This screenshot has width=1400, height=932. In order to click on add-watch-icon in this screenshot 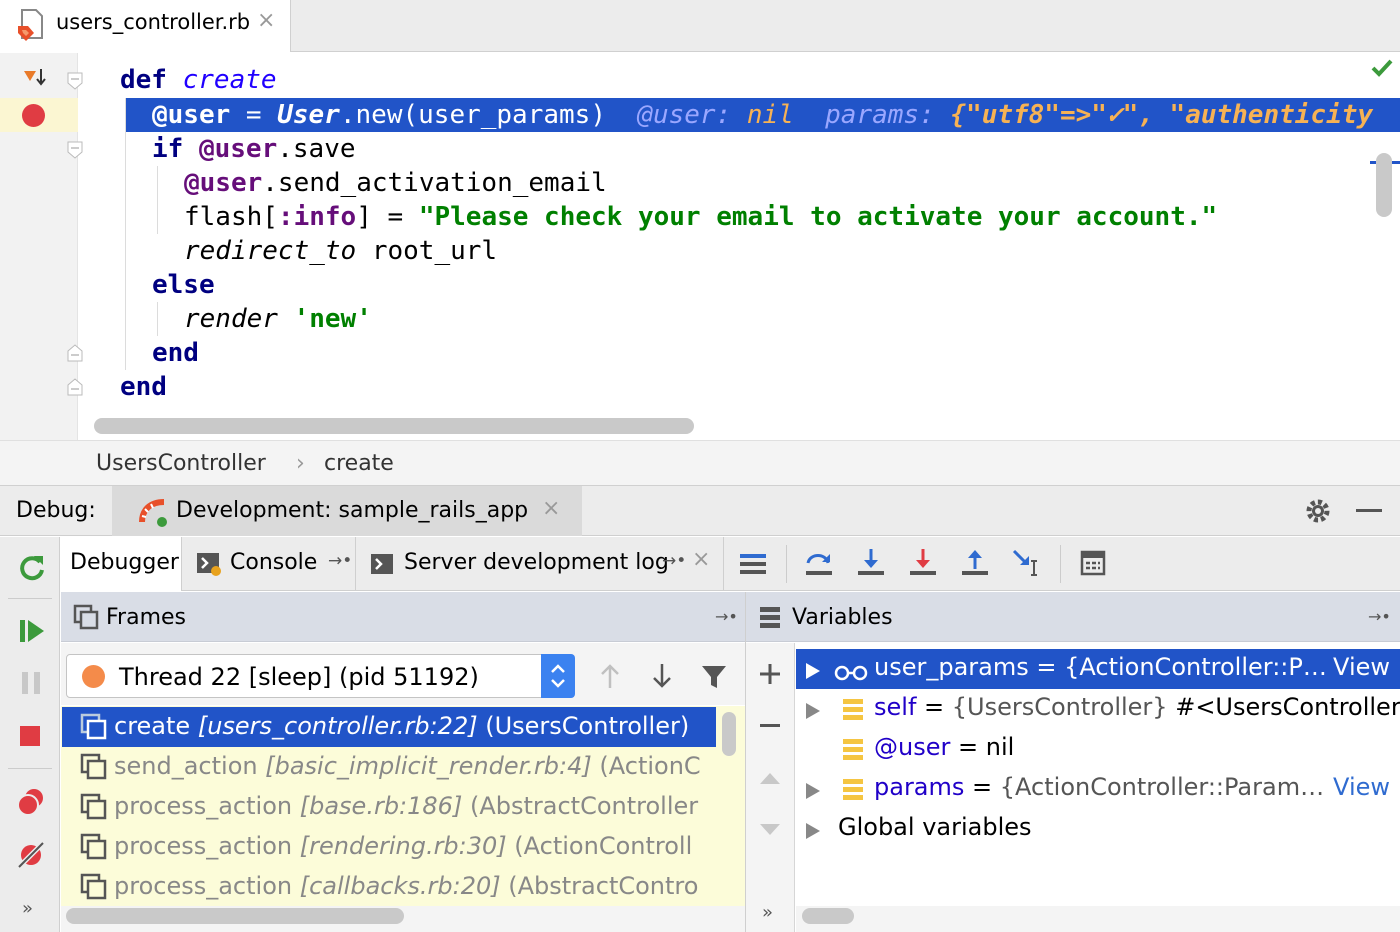, I will do `click(770, 676)`.